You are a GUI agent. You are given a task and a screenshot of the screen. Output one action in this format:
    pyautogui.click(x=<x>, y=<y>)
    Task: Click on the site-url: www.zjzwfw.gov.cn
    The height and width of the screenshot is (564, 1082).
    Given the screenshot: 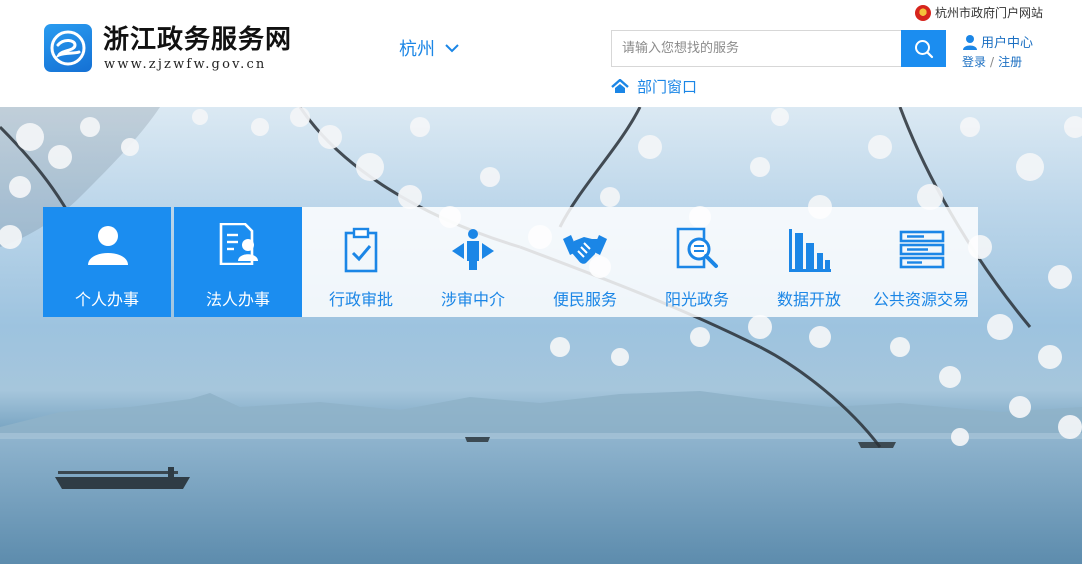 What is the action you would take?
    pyautogui.click(x=185, y=64)
    